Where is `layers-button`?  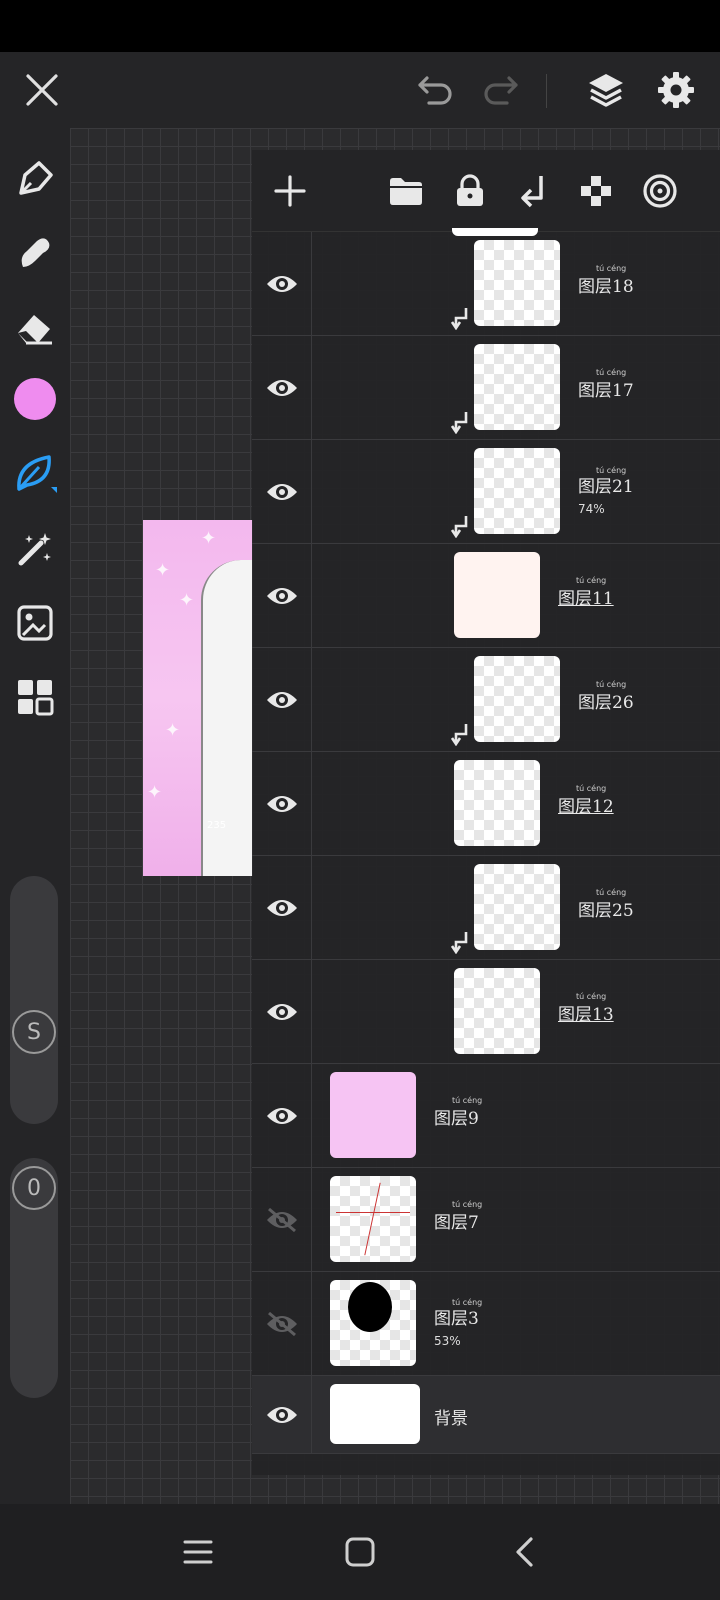 layers-button is located at coordinates (606, 90).